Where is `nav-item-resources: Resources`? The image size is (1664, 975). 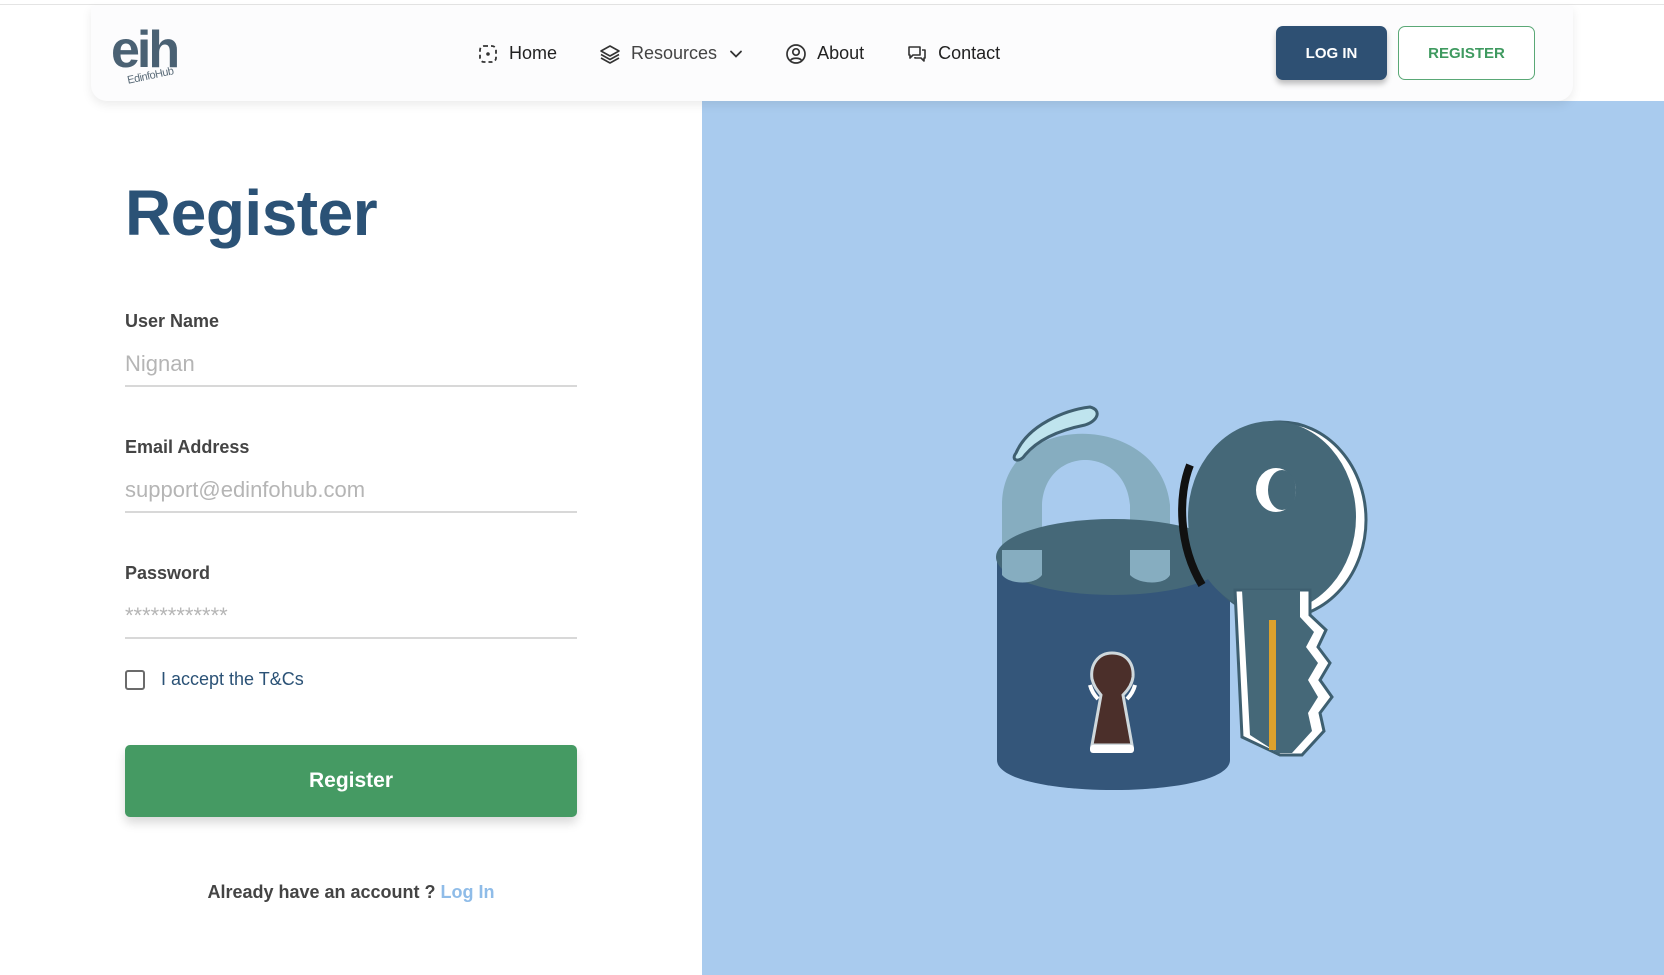 nav-item-resources: Resources is located at coordinates (671, 54).